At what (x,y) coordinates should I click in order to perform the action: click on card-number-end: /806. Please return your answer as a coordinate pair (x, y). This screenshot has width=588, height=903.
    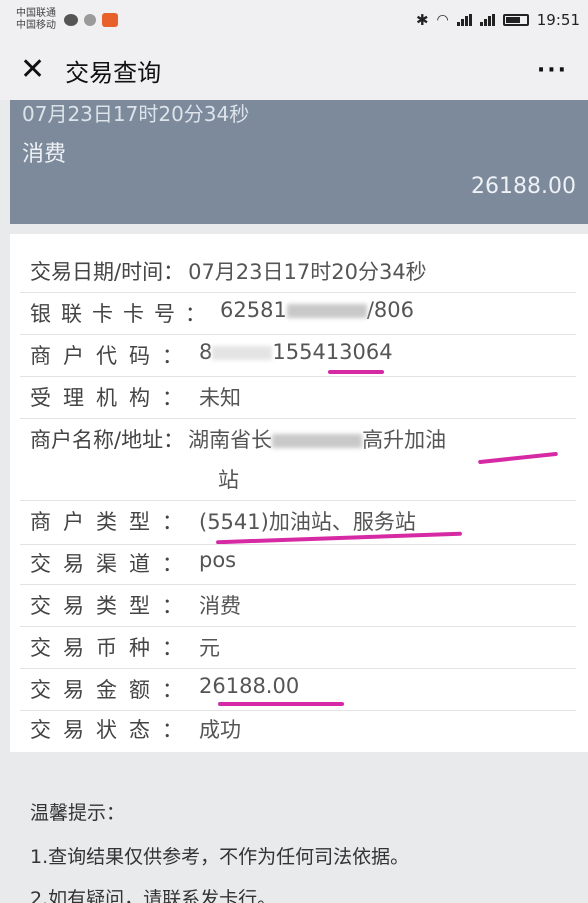
    Looking at the image, I should click on (390, 310).